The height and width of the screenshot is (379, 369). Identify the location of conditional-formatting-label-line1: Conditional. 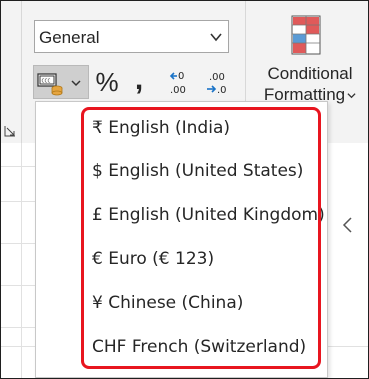
(310, 73).